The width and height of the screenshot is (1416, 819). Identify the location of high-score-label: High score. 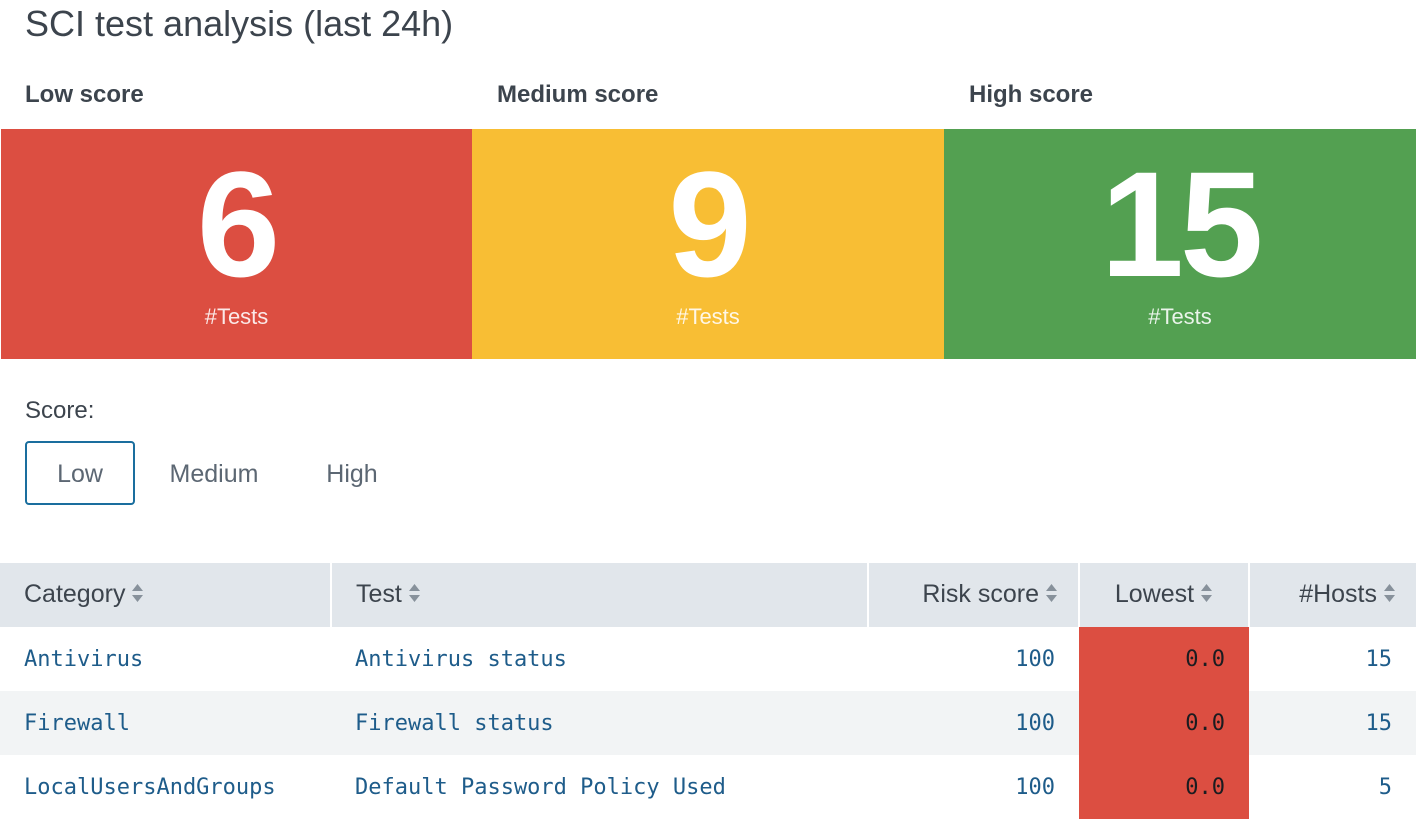
(1031, 94).